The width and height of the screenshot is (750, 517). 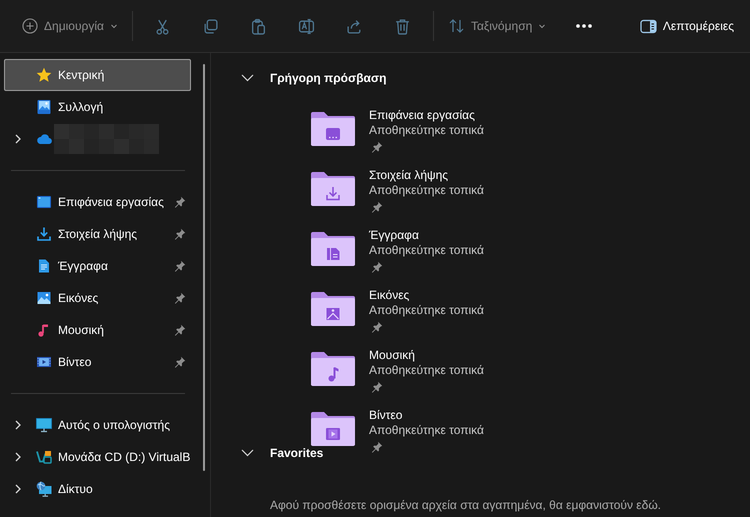 What do you see at coordinates (328, 78) in the screenshot?
I see `section-title: Γρήγορη πρόσβαση` at bounding box center [328, 78].